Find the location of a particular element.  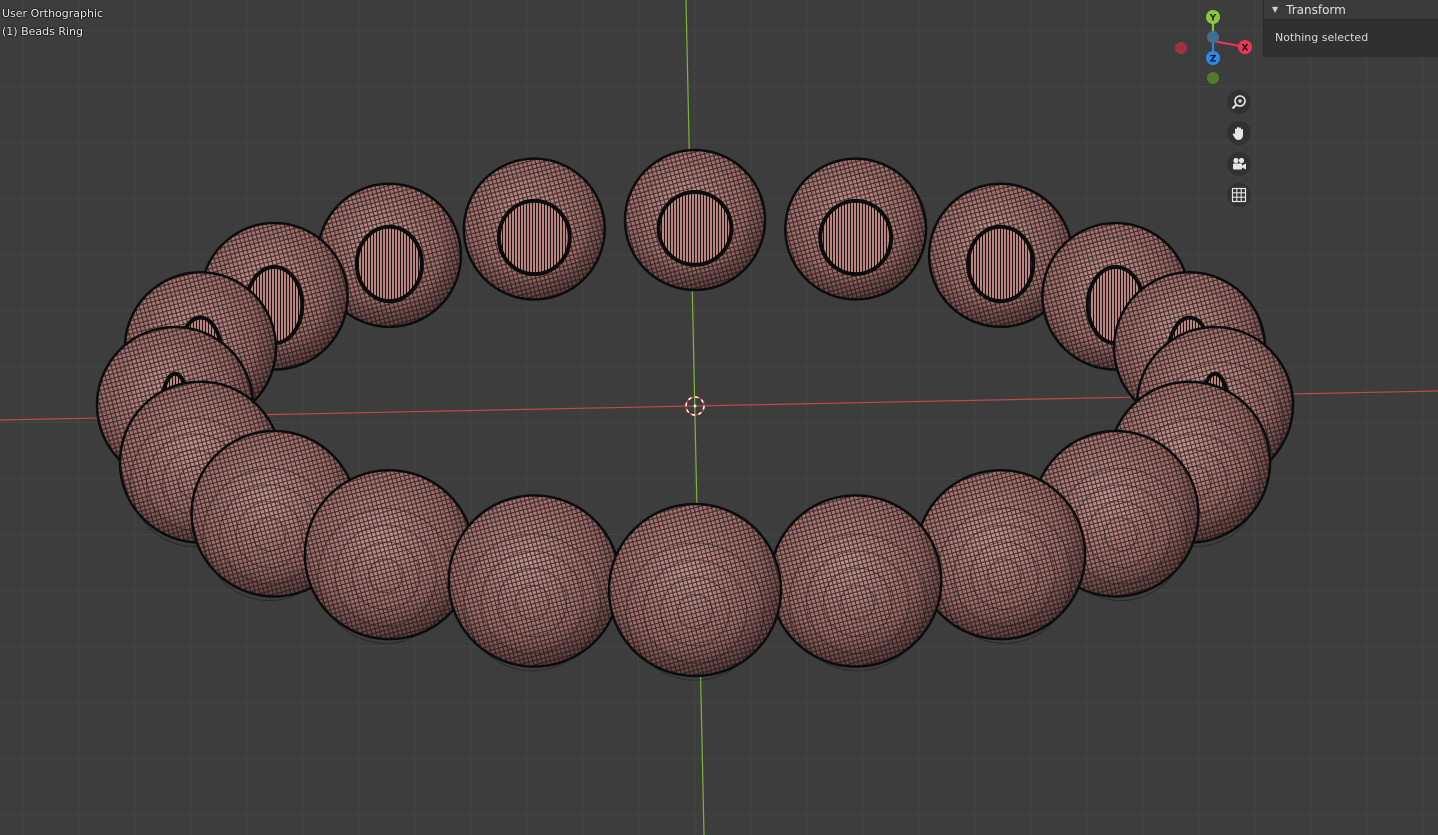

grid-icon is located at coordinates (1239, 195).